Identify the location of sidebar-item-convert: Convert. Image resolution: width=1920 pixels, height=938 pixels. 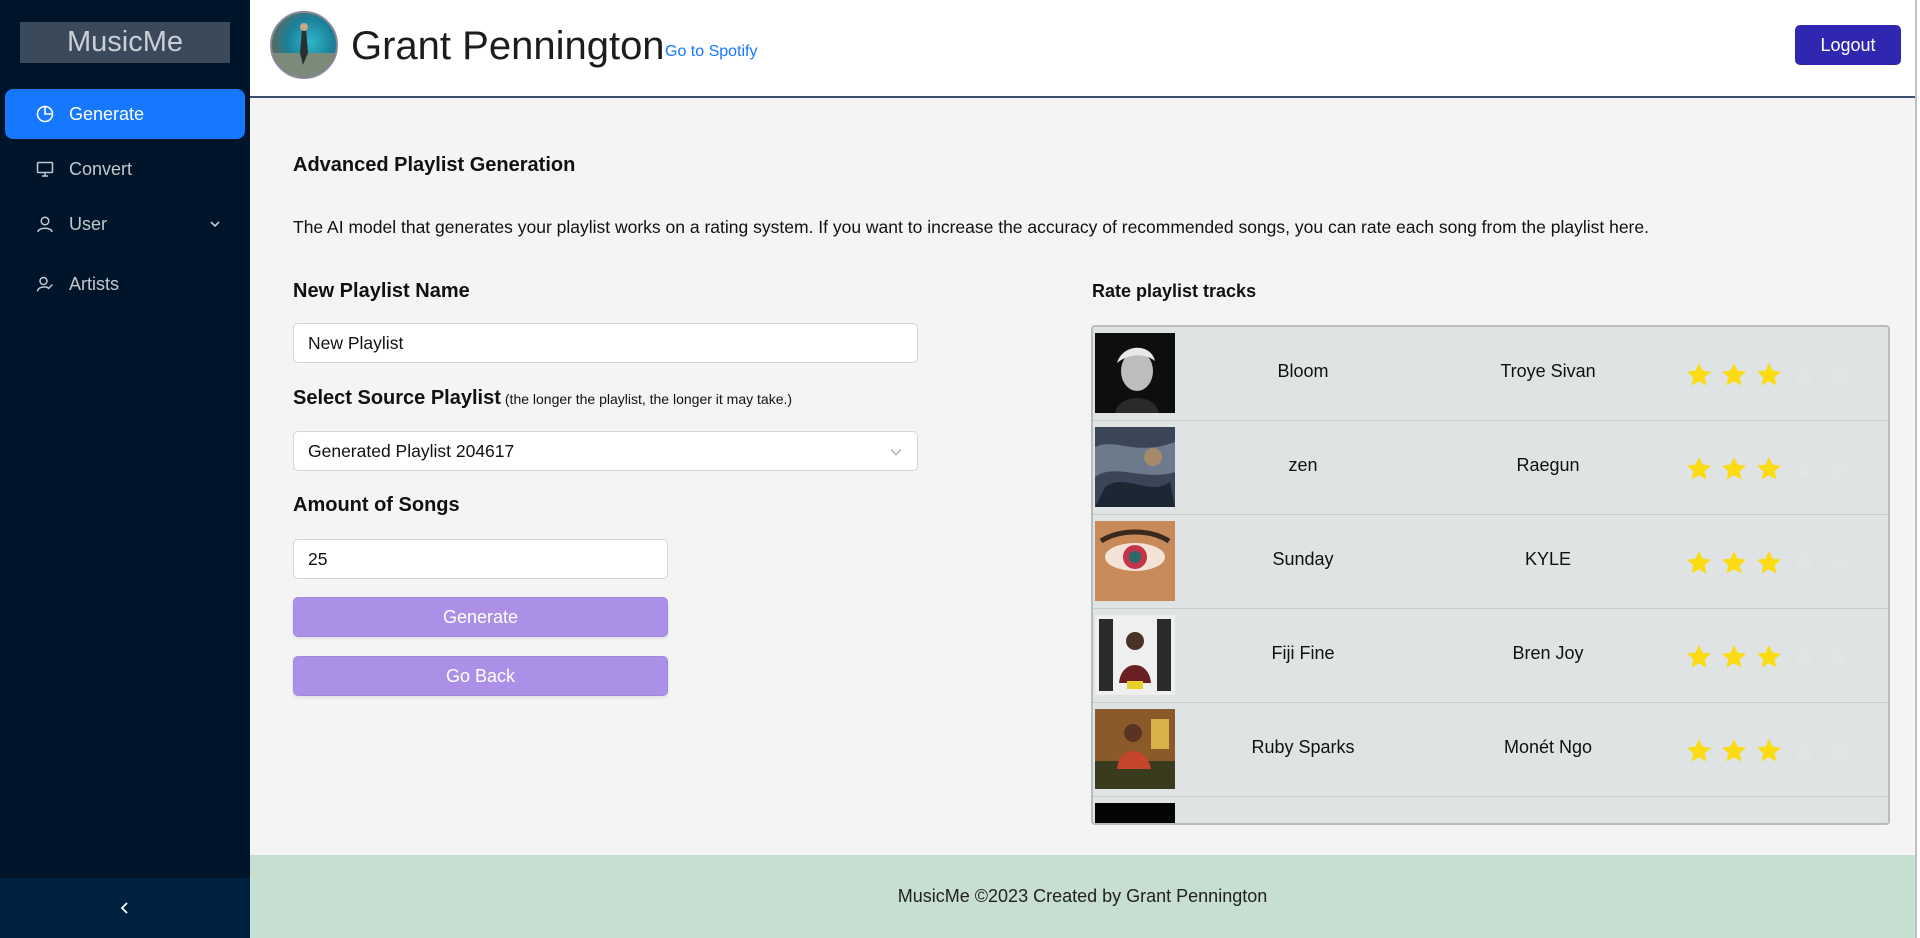
(125, 169).